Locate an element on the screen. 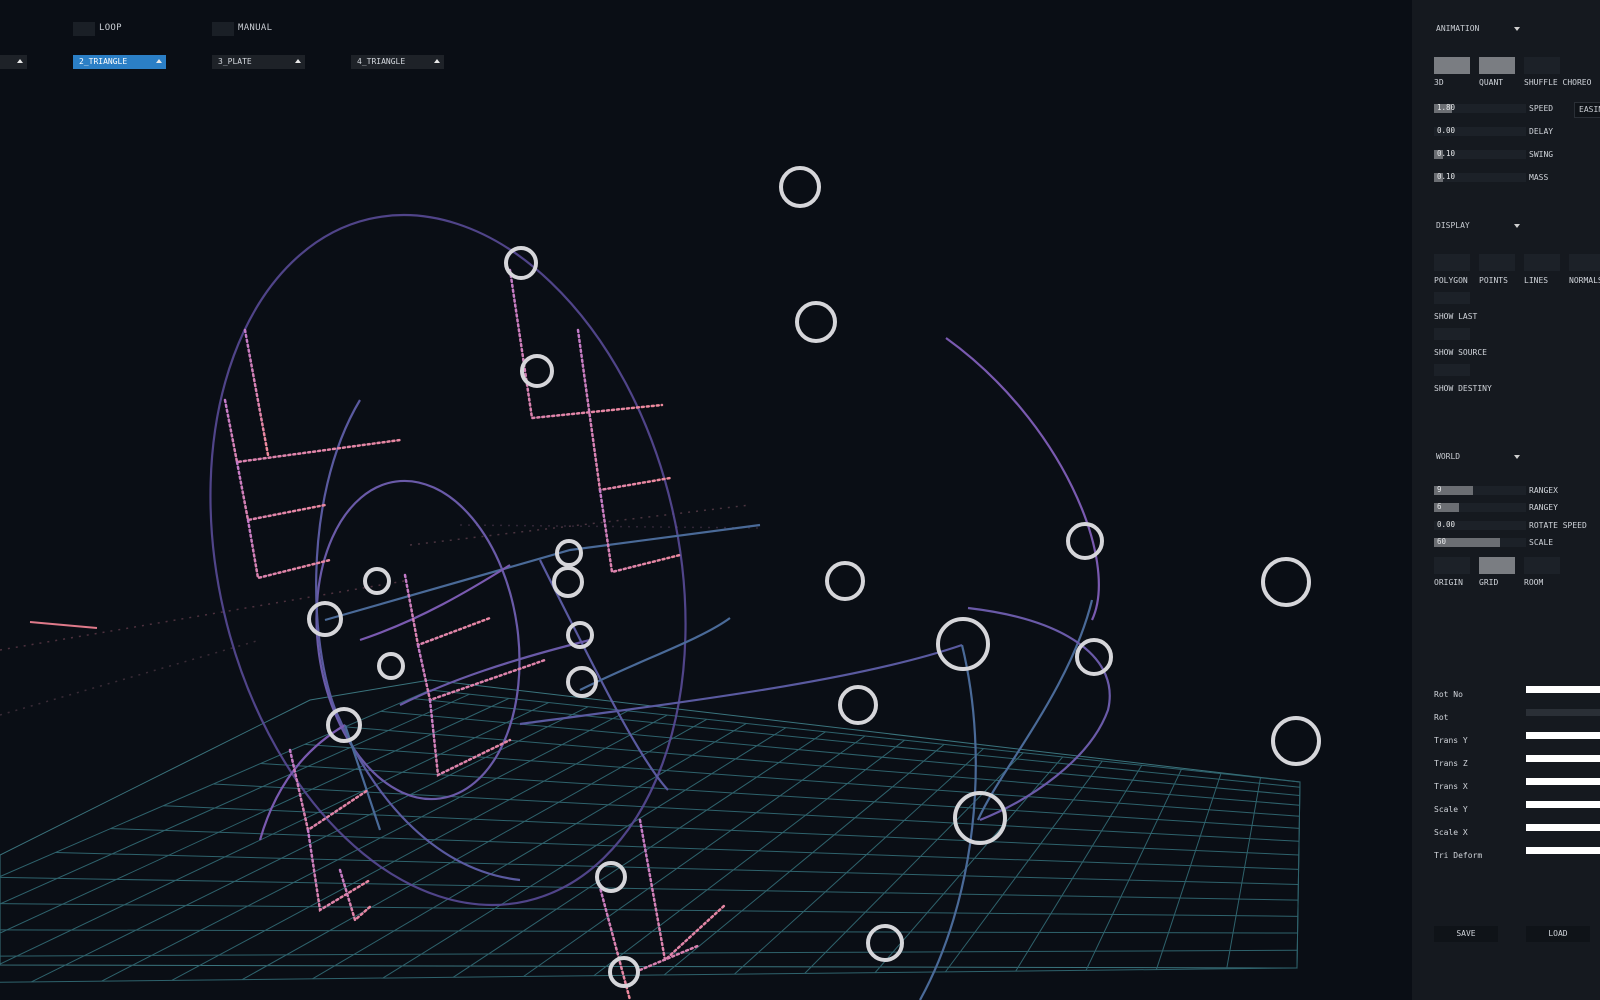 This screenshot has height=1000, width=1600. animation-section-header: ANIMATION is located at coordinates (1477, 29).